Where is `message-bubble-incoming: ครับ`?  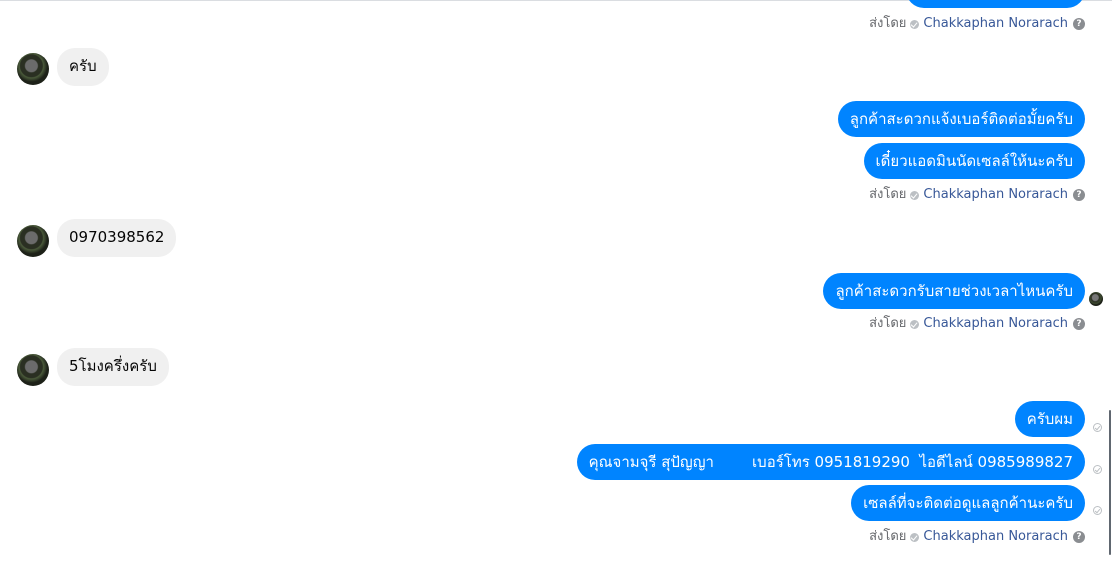
message-bubble-incoming: ครับ is located at coordinates (83, 67).